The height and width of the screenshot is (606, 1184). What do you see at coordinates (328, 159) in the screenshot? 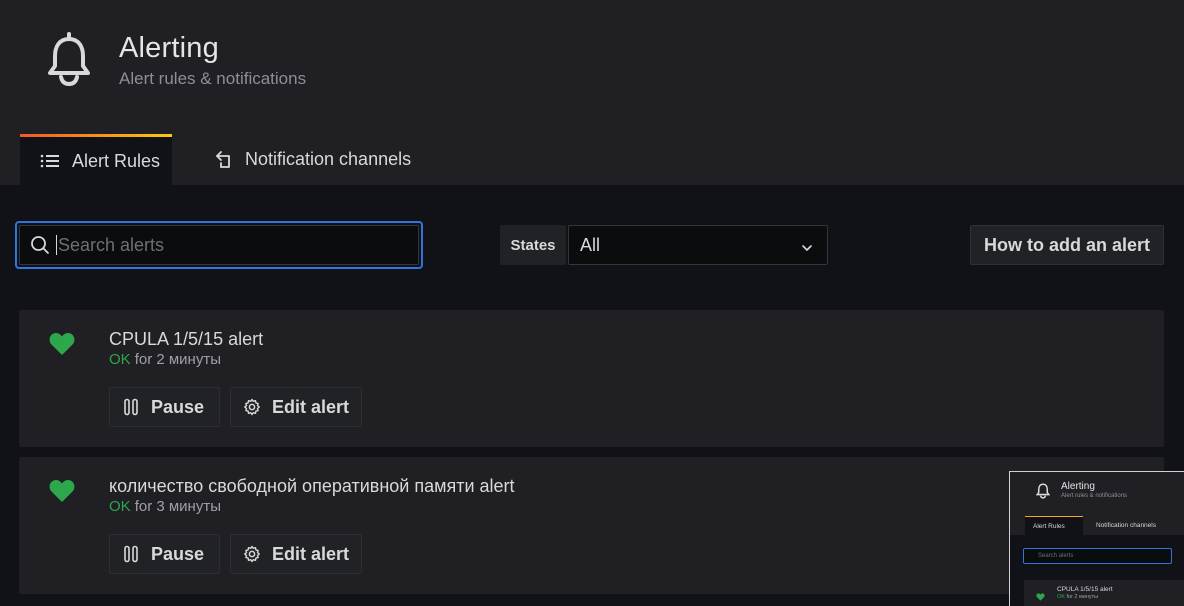
I see `tab-label: Notification channels` at bounding box center [328, 159].